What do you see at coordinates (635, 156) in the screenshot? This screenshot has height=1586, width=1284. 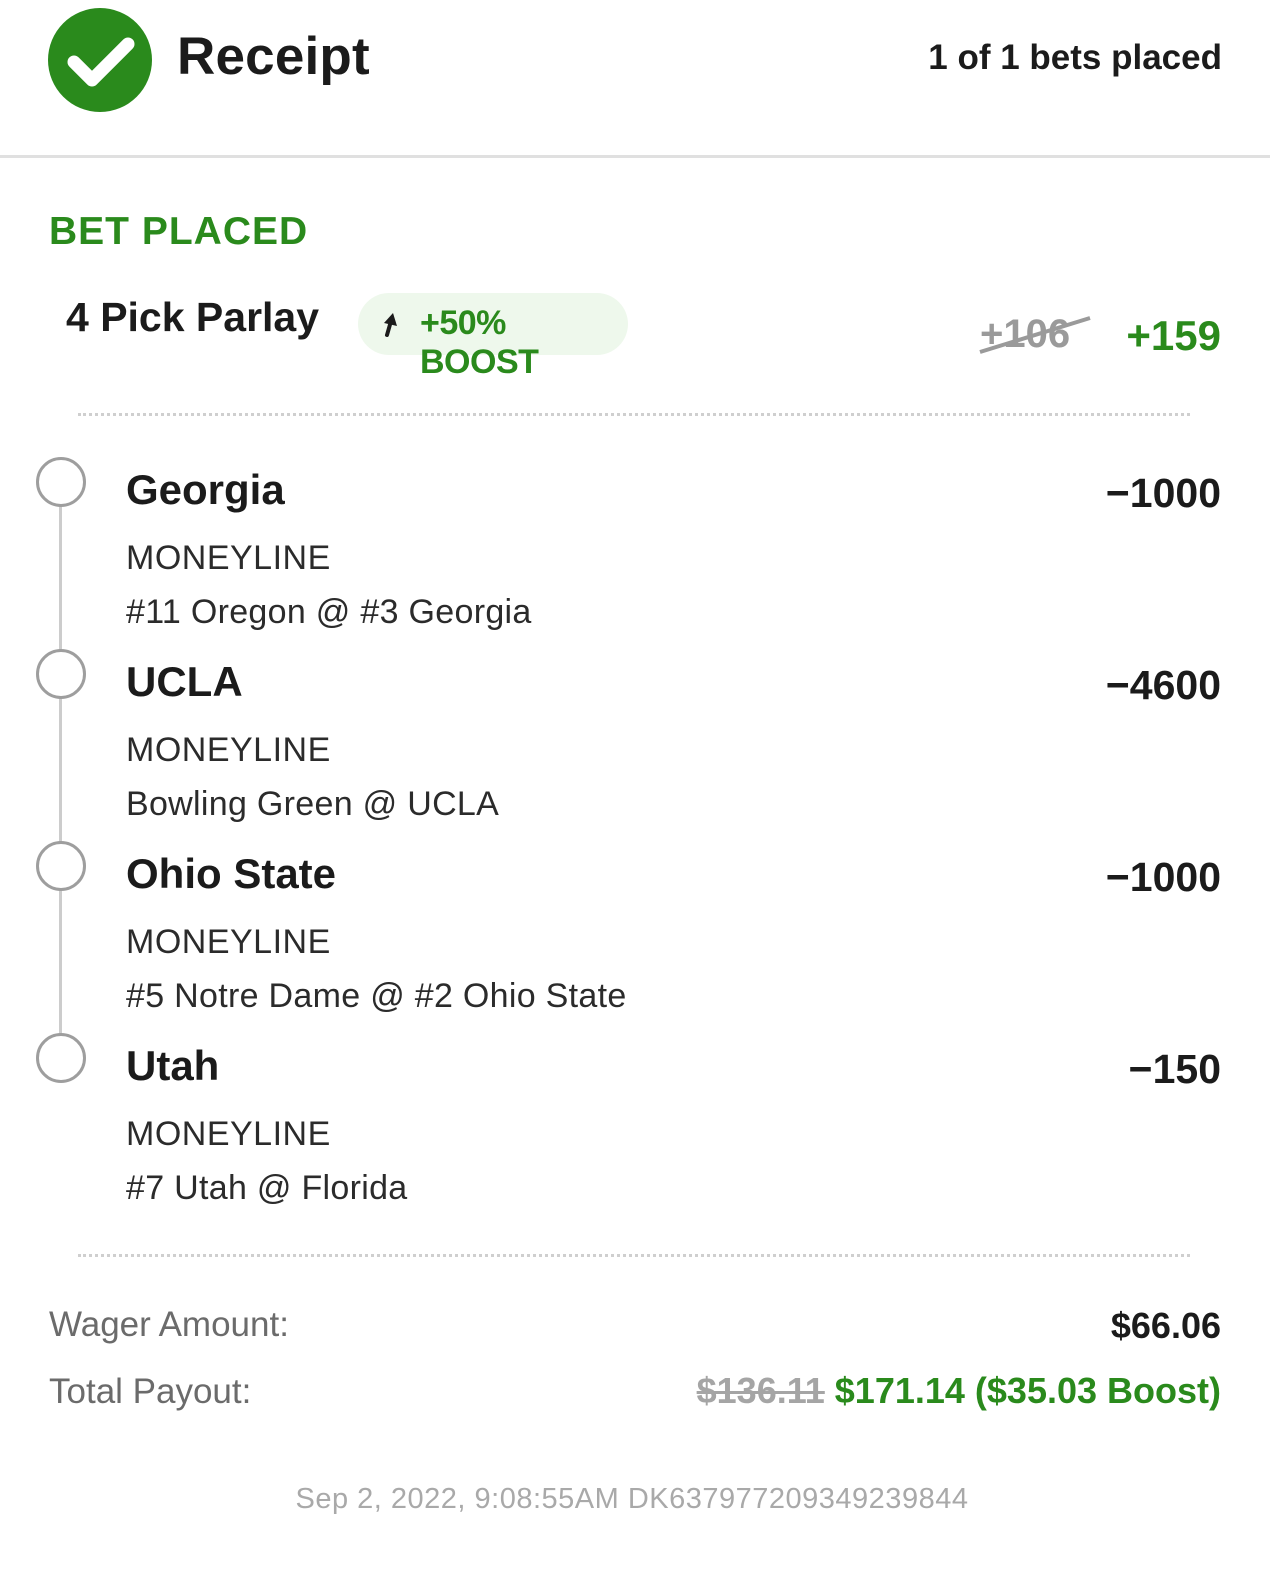 I see `header-divider` at bounding box center [635, 156].